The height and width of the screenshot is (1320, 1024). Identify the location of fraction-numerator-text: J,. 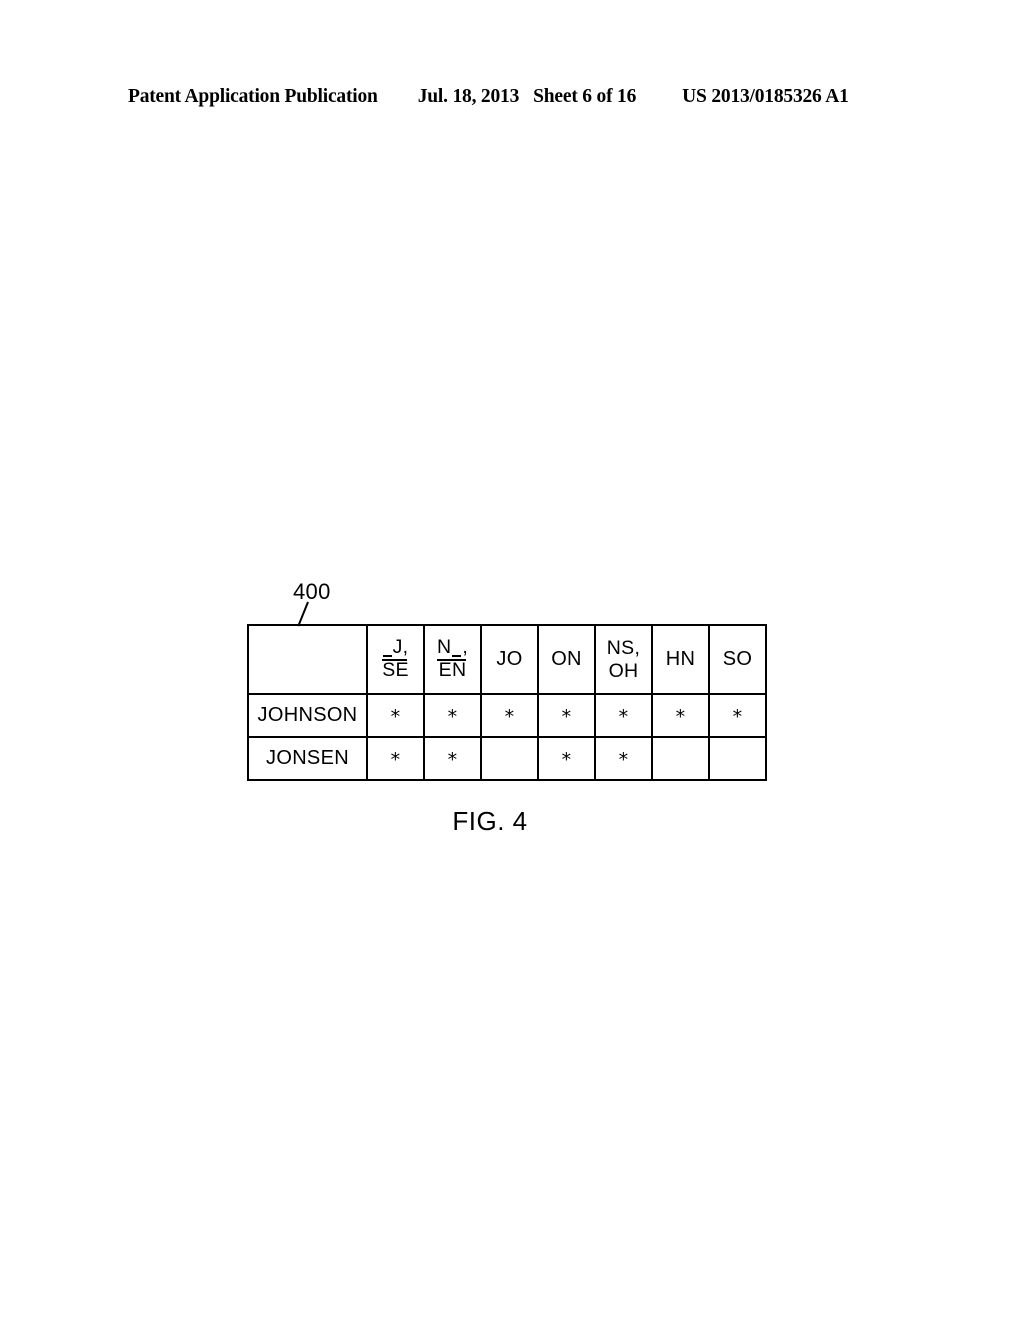
(396, 647).